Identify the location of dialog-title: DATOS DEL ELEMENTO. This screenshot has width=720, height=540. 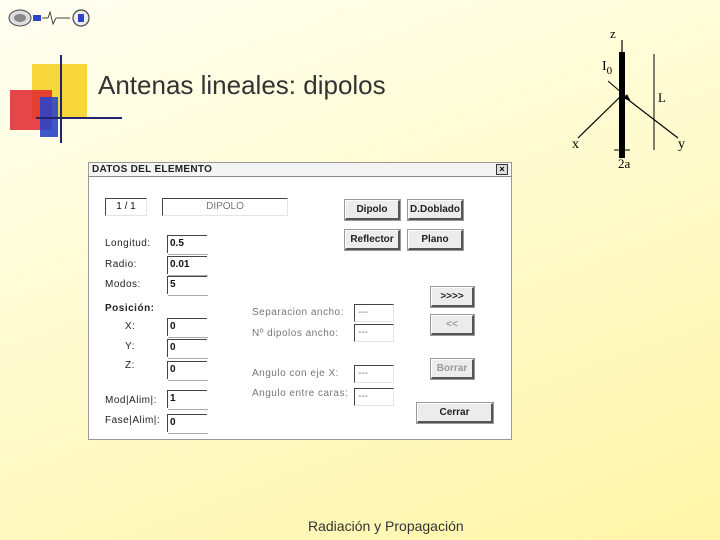
(152, 169).